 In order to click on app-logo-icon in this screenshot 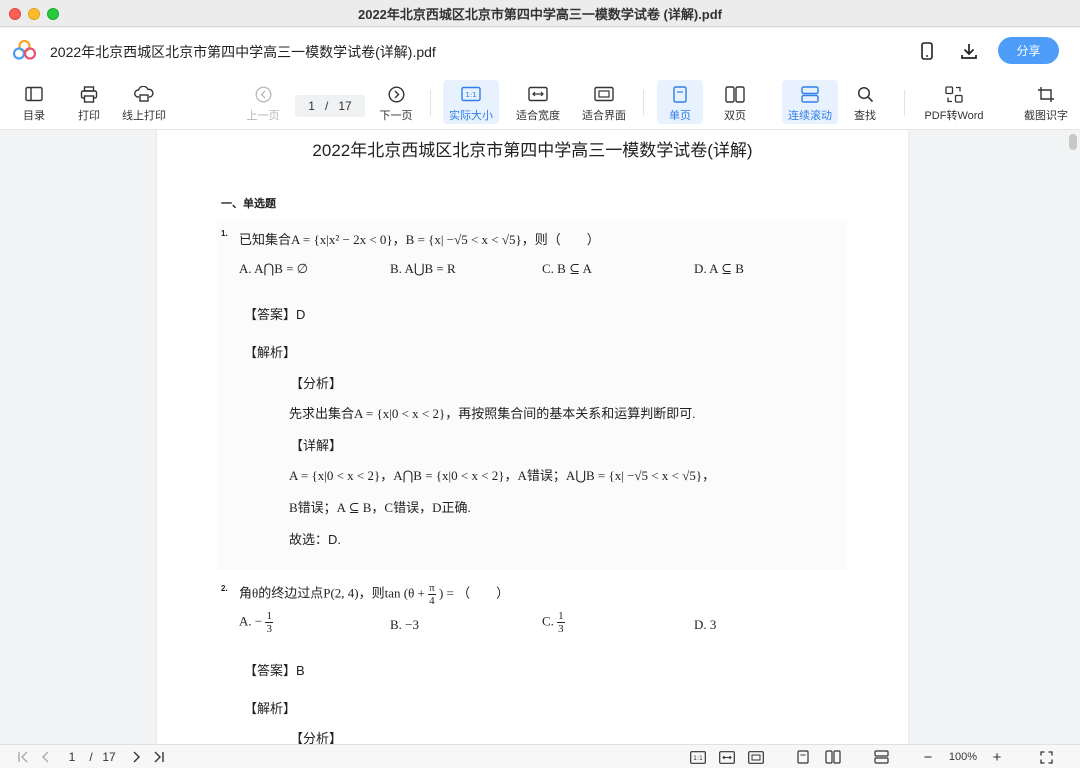, I will do `click(24, 50)`.